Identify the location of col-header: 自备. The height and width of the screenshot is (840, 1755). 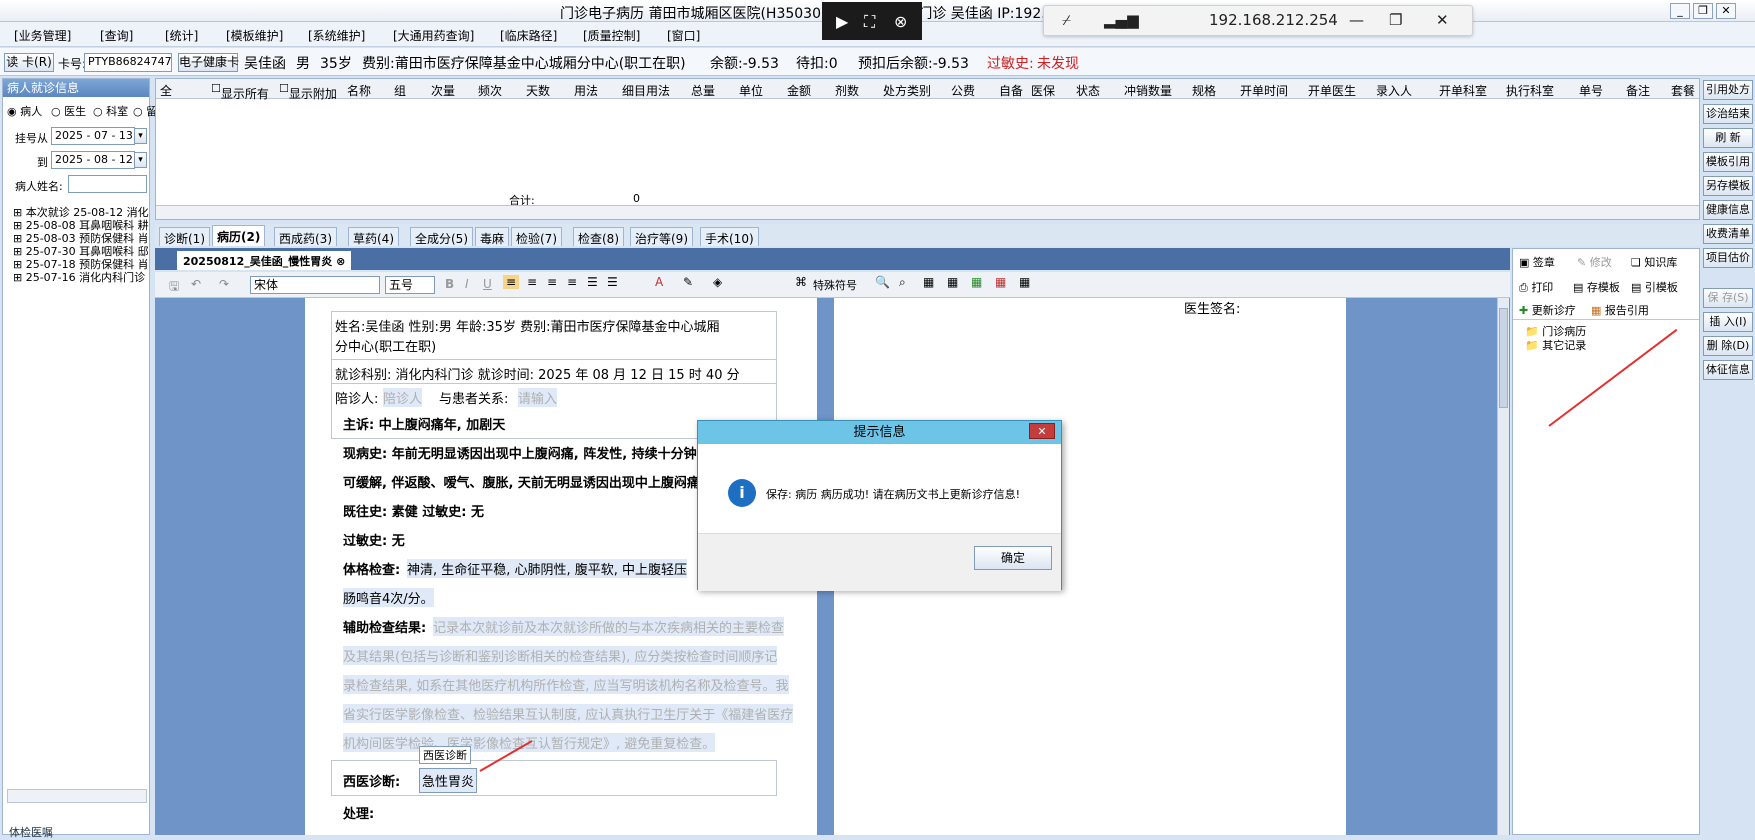
(1011, 90).